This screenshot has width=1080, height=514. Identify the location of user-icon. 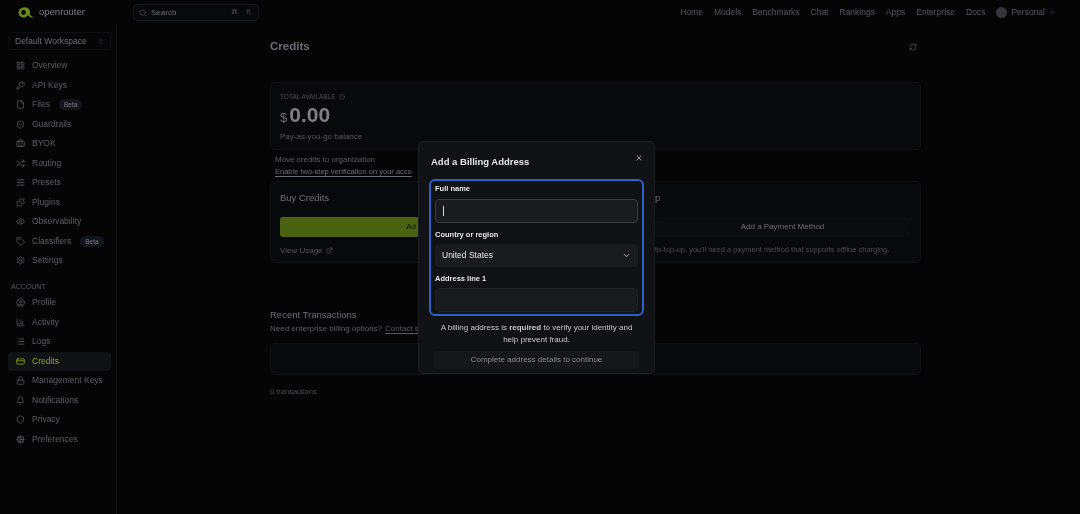
(20, 303).